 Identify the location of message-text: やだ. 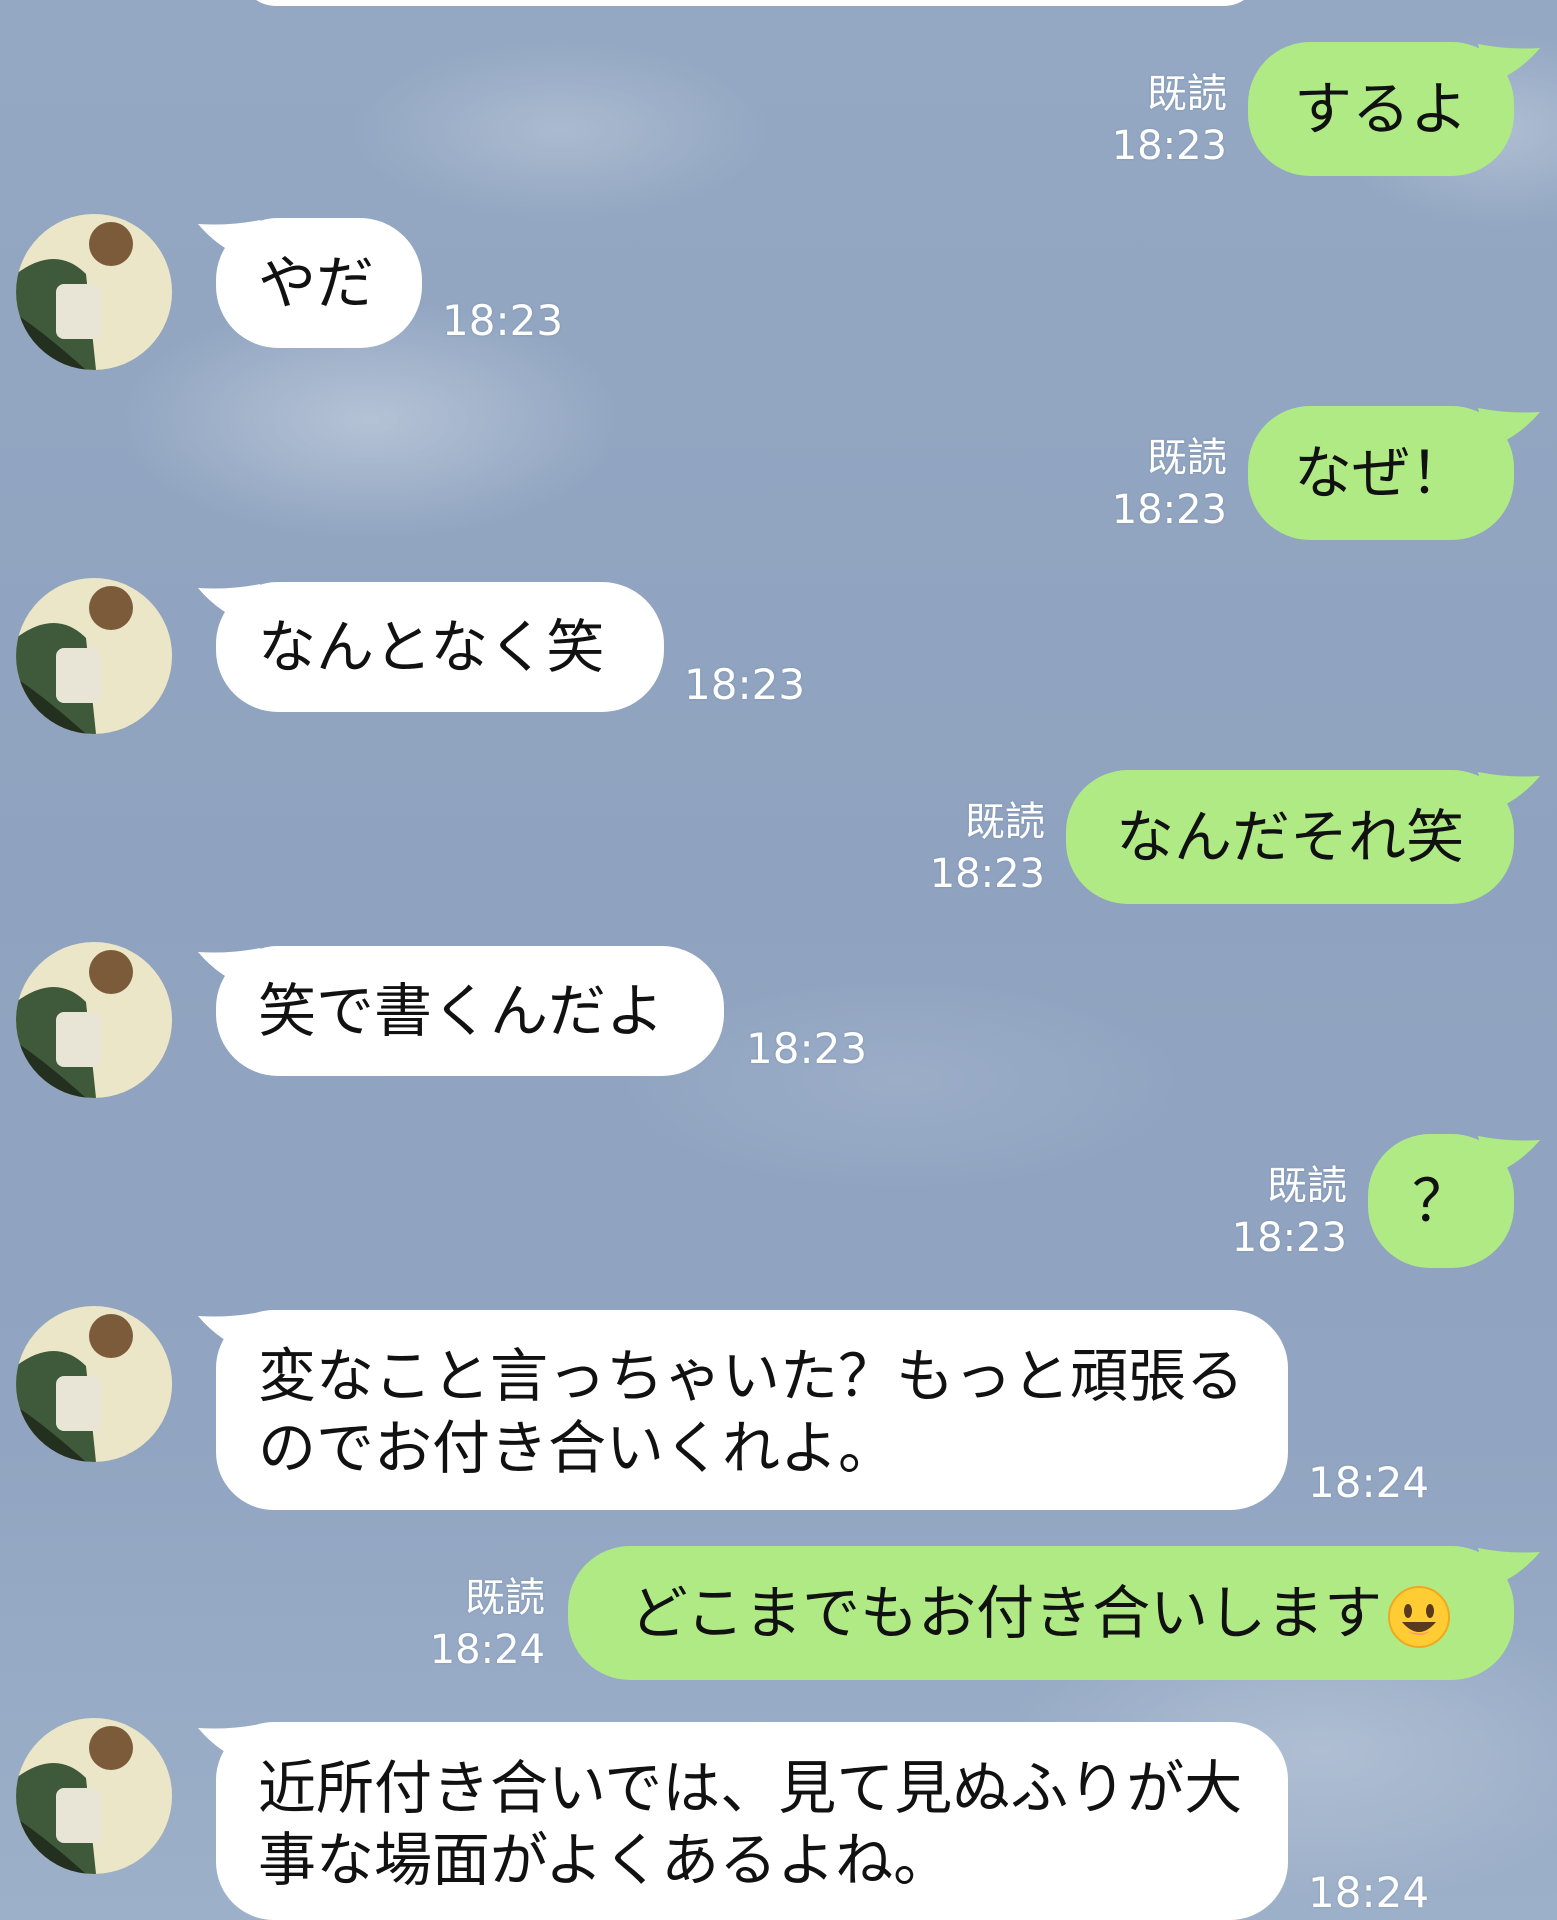
(316, 283).